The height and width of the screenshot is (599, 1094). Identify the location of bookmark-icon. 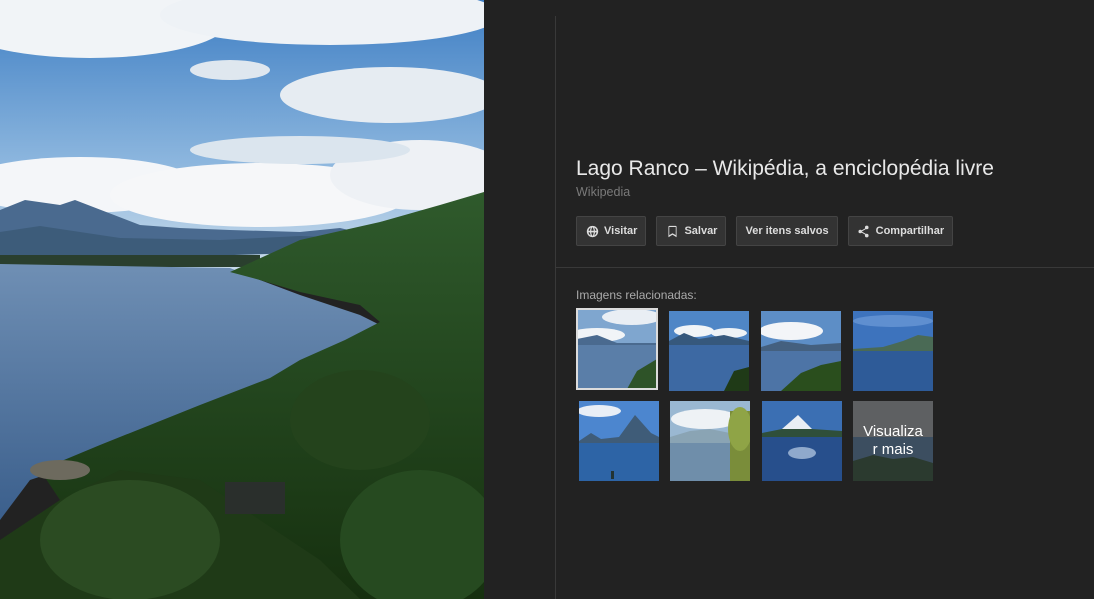
(672, 231).